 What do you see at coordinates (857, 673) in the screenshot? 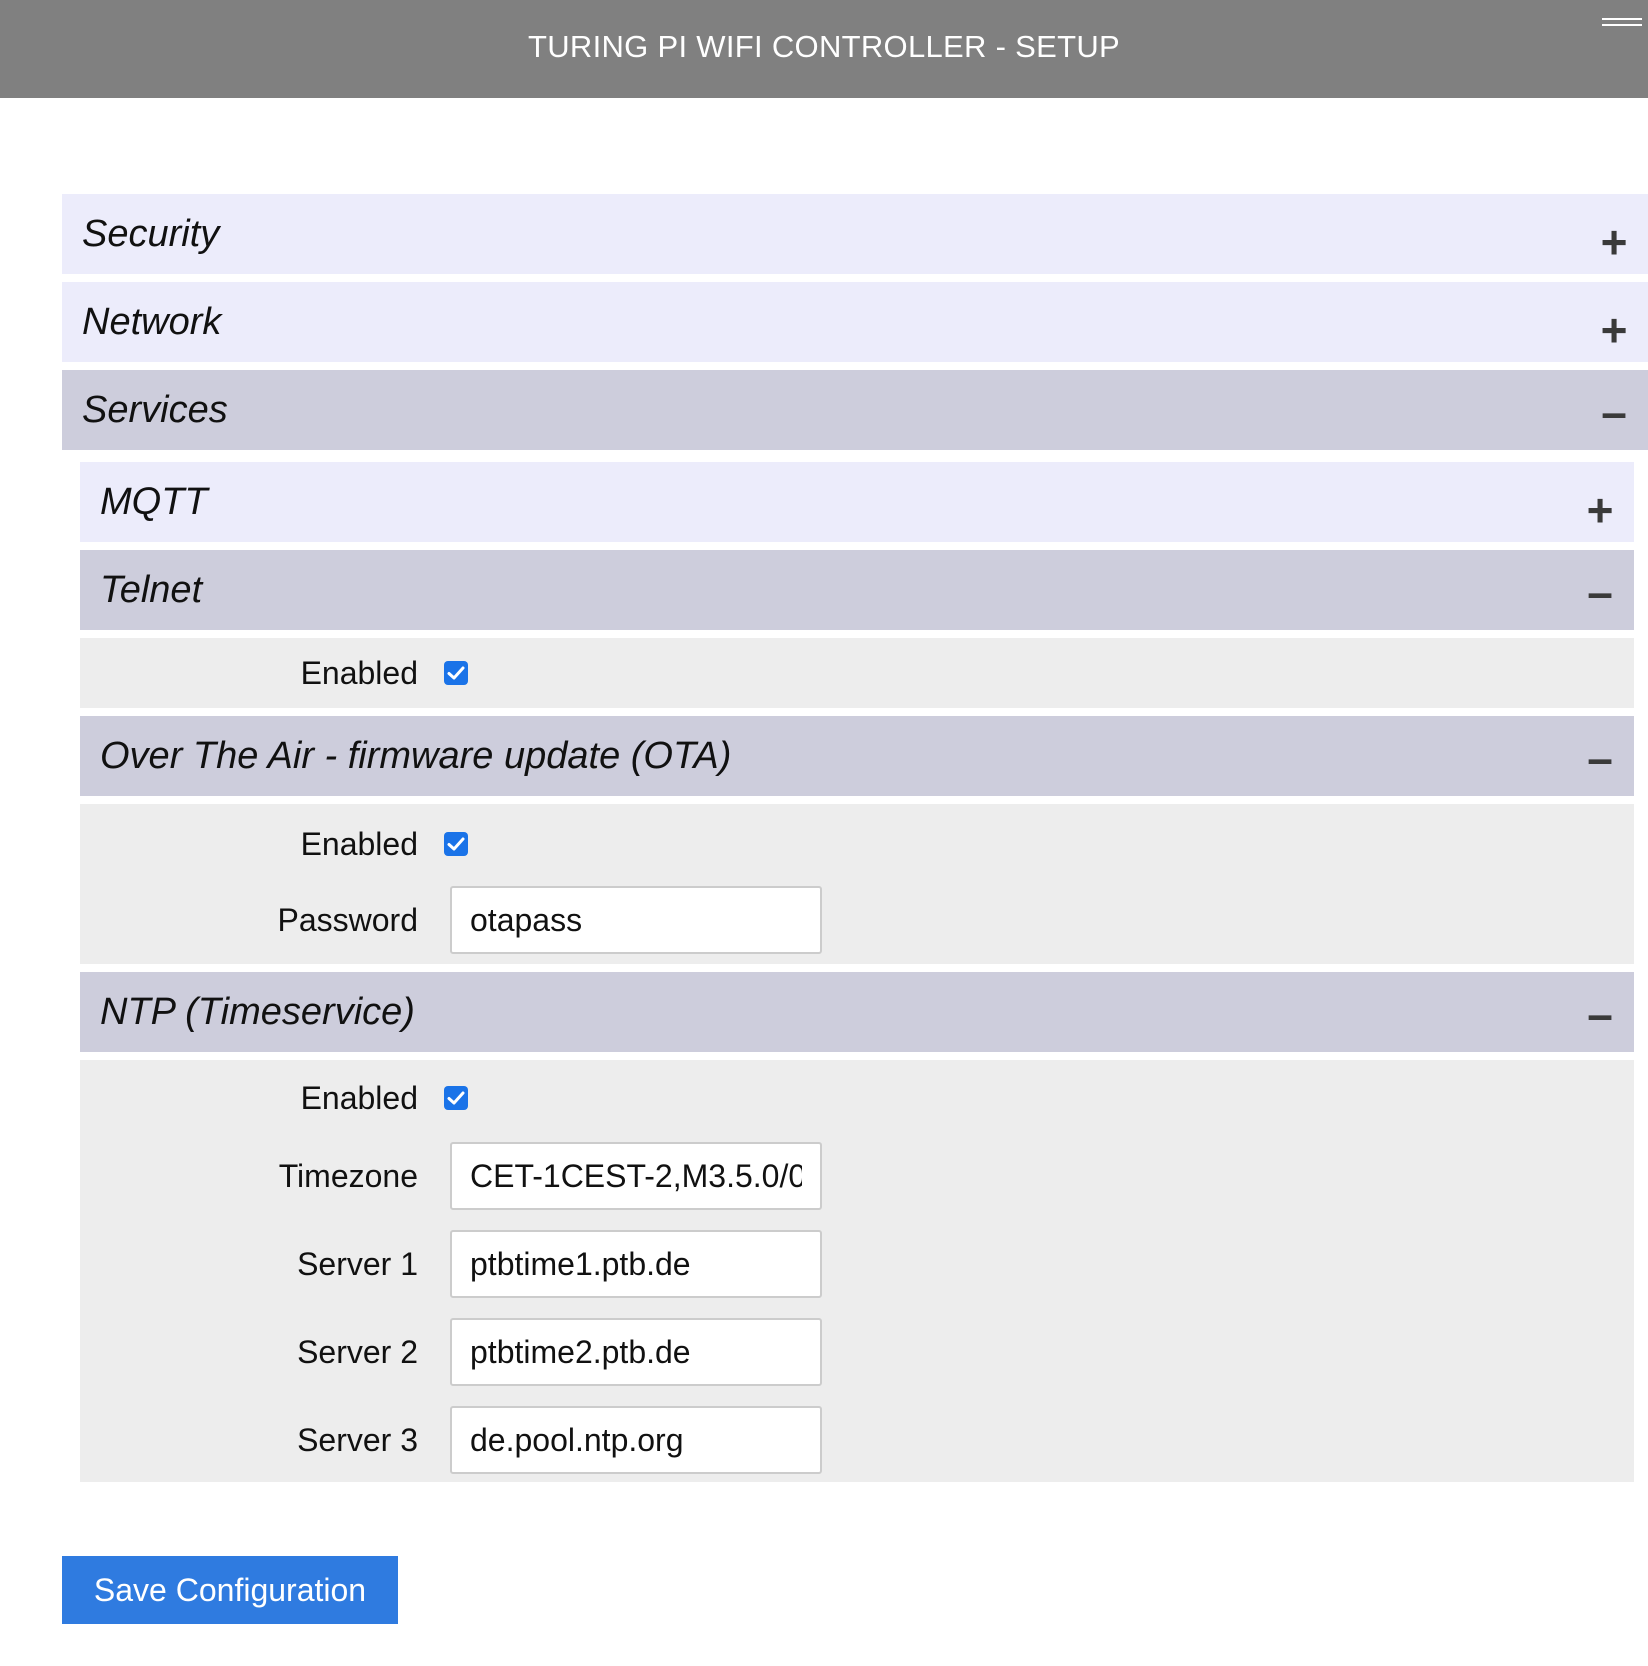
I see `telnet-panel: Enabled` at bounding box center [857, 673].